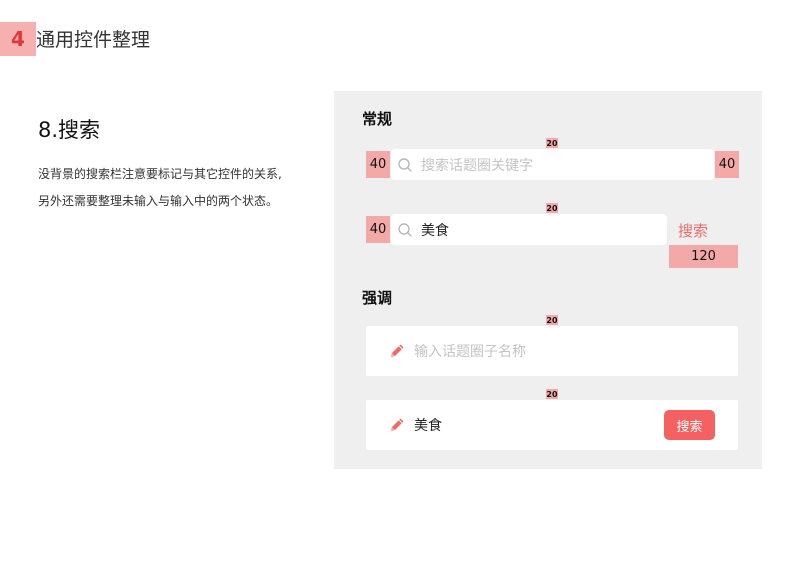 Image resolution: width=799 pixels, height=565 pixels. I want to click on search-value: 美食, so click(435, 230).